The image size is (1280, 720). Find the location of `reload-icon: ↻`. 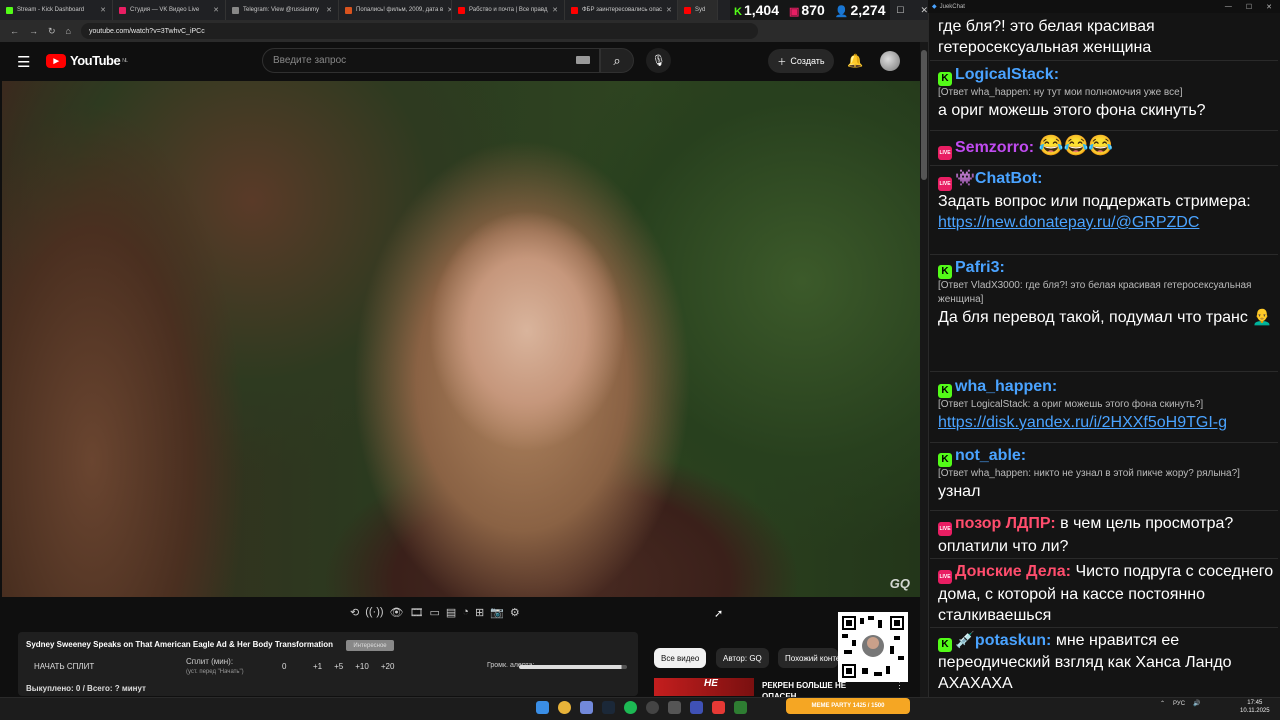

reload-icon: ↻ is located at coordinates (52, 31).